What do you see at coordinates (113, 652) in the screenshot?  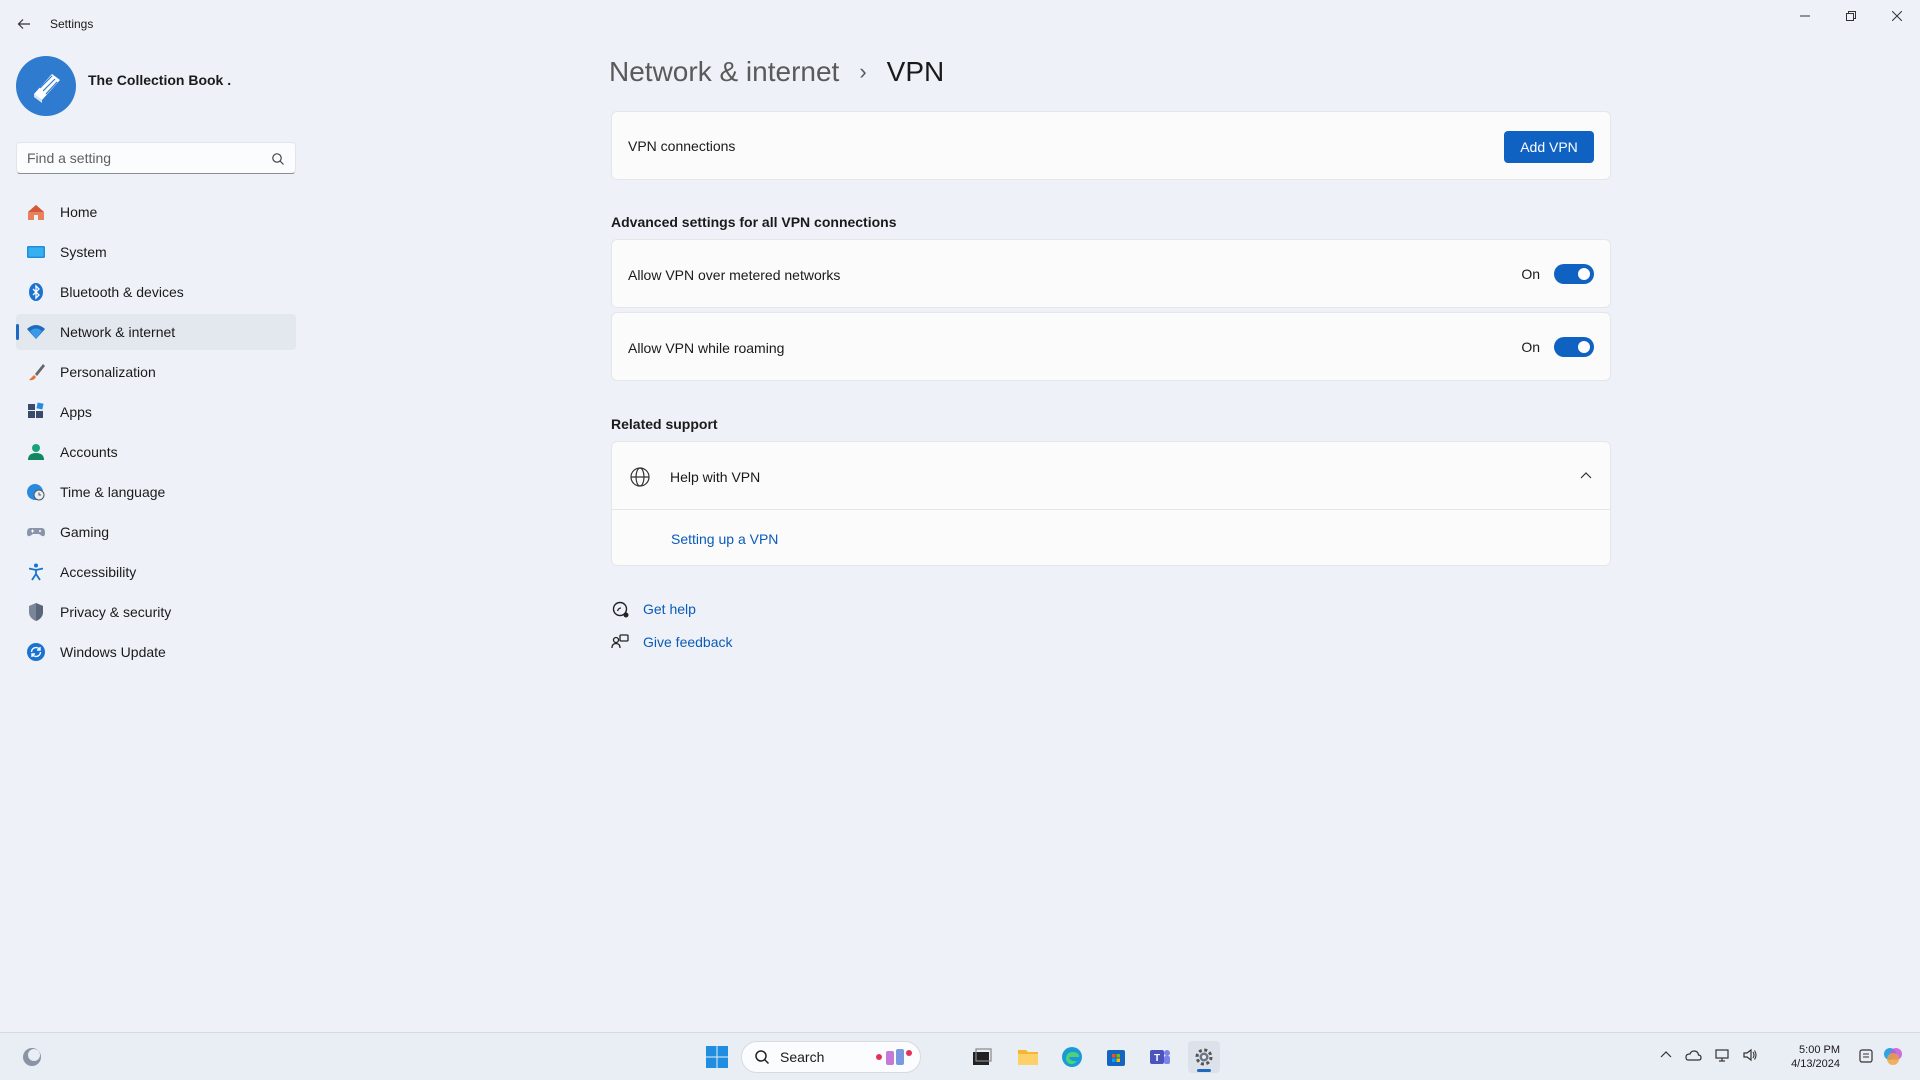 I see `sidebar-item-label: Windows Update` at bounding box center [113, 652].